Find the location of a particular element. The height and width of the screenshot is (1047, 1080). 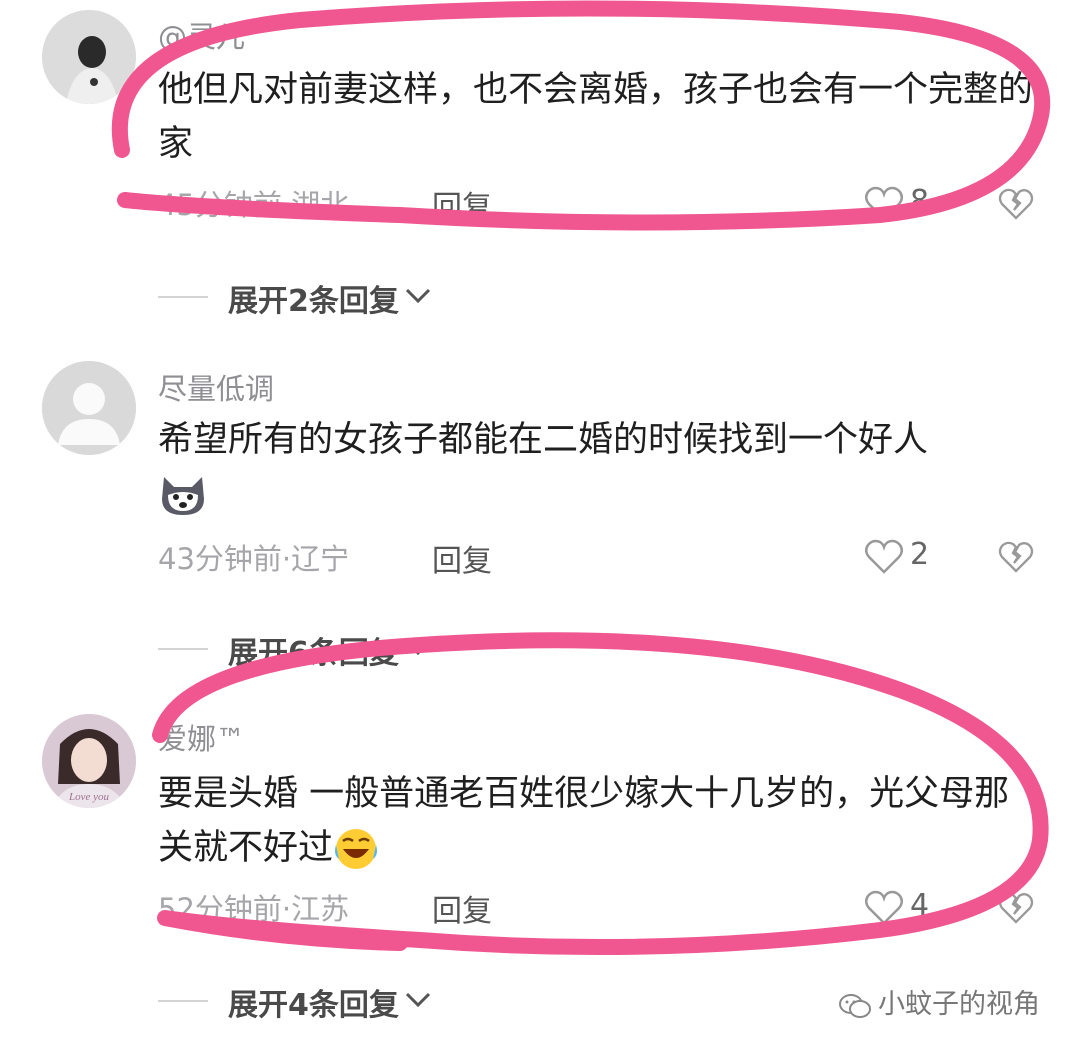

comment-text-body: 希望所有的女孩子都能在二婚的时候找到一个好人 is located at coordinates (543, 440).